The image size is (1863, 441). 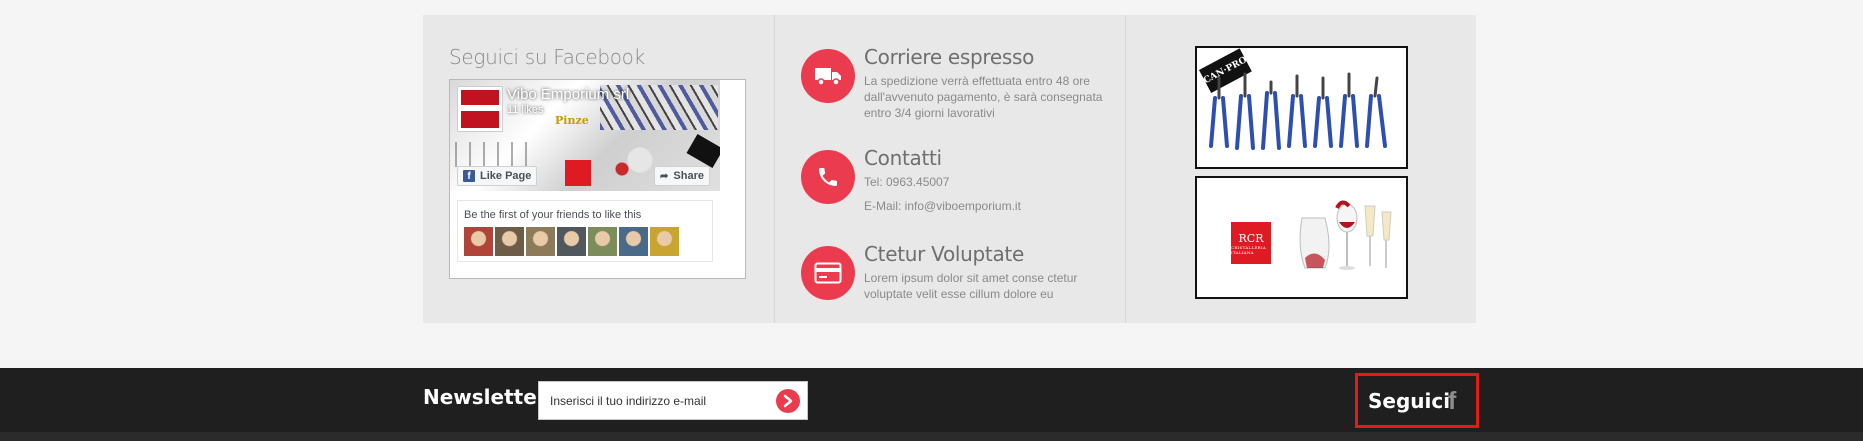 I want to click on feature-title: Ctetur Voluptate, so click(x=944, y=254).